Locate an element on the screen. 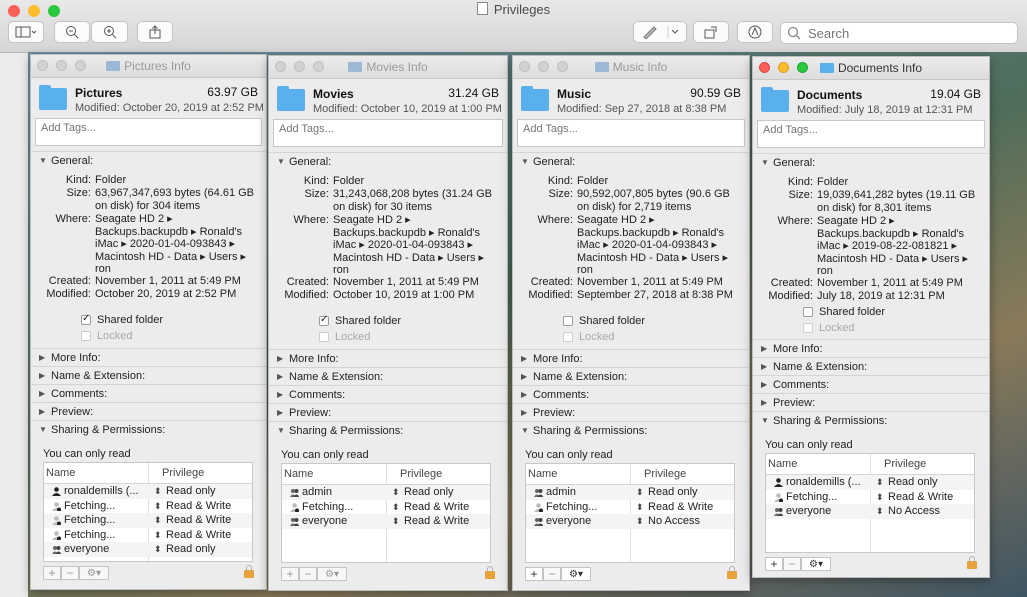  search-input is located at coordinates (908, 33).